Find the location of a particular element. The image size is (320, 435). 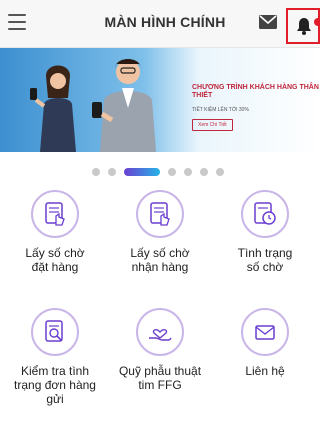

tile-contact: Liên hệ is located at coordinates (265, 368).